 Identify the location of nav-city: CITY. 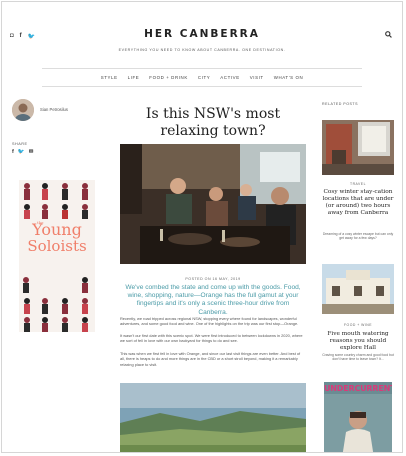
(204, 77).